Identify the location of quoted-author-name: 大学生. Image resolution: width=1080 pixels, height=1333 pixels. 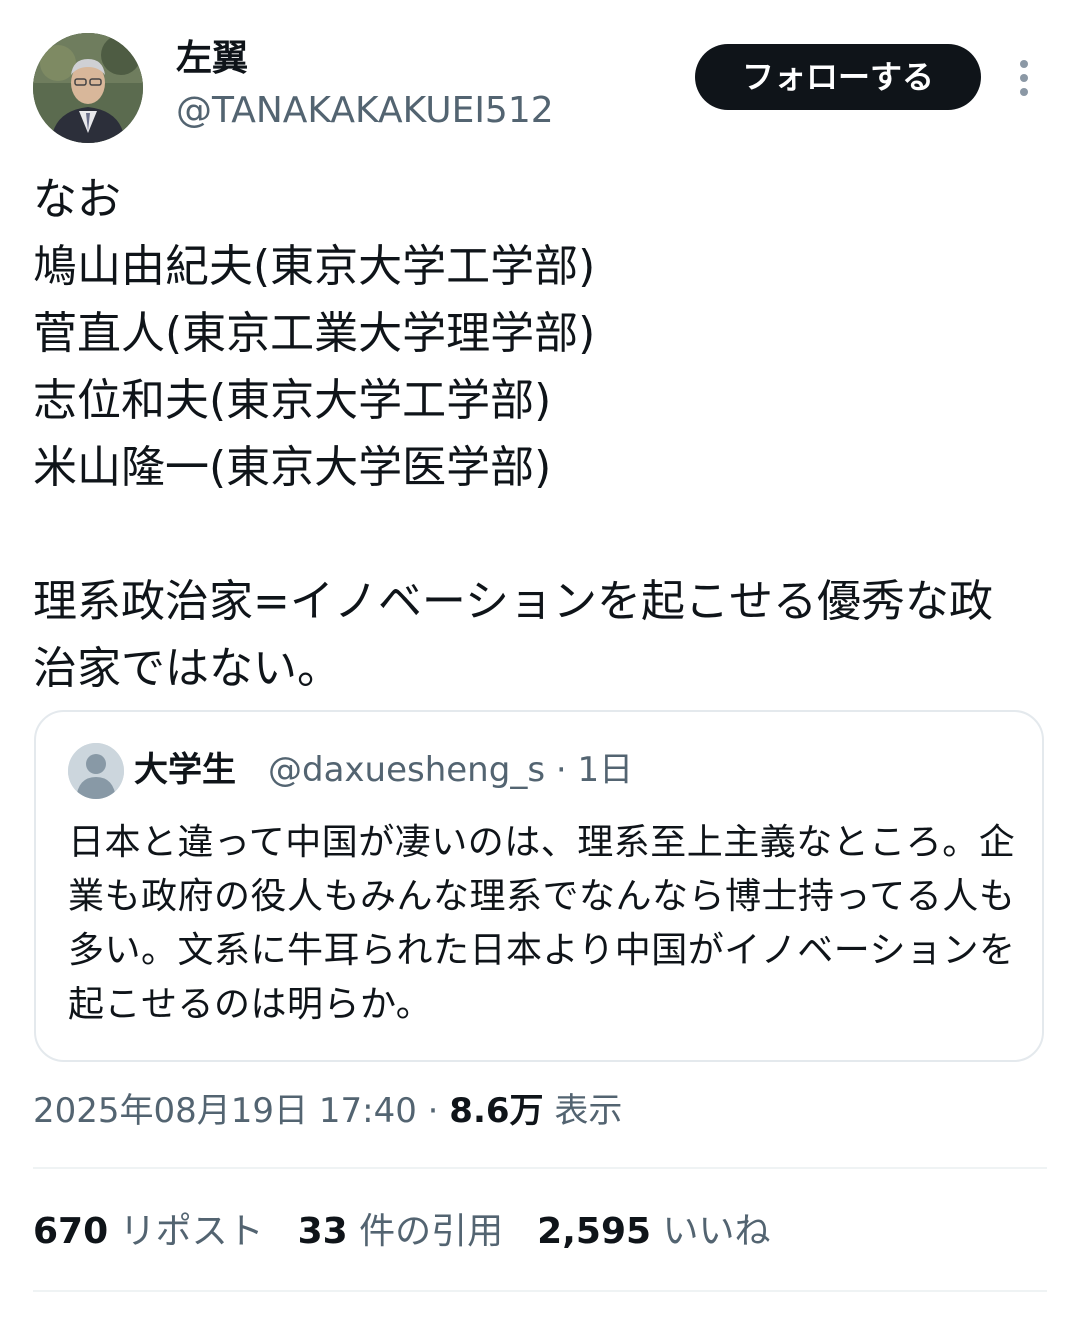
(185, 770).